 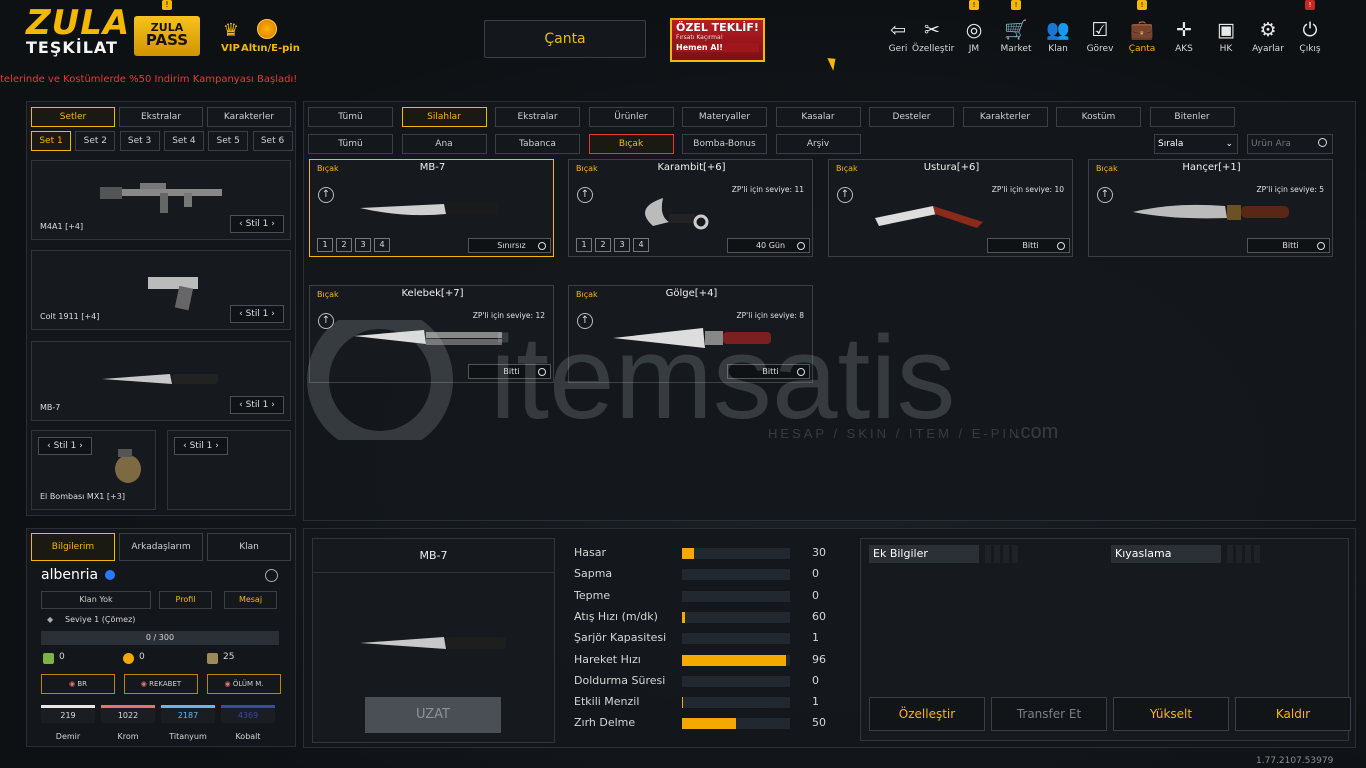 What do you see at coordinates (818, 144) in the screenshot?
I see `subfilter-5: Arşiv` at bounding box center [818, 144].